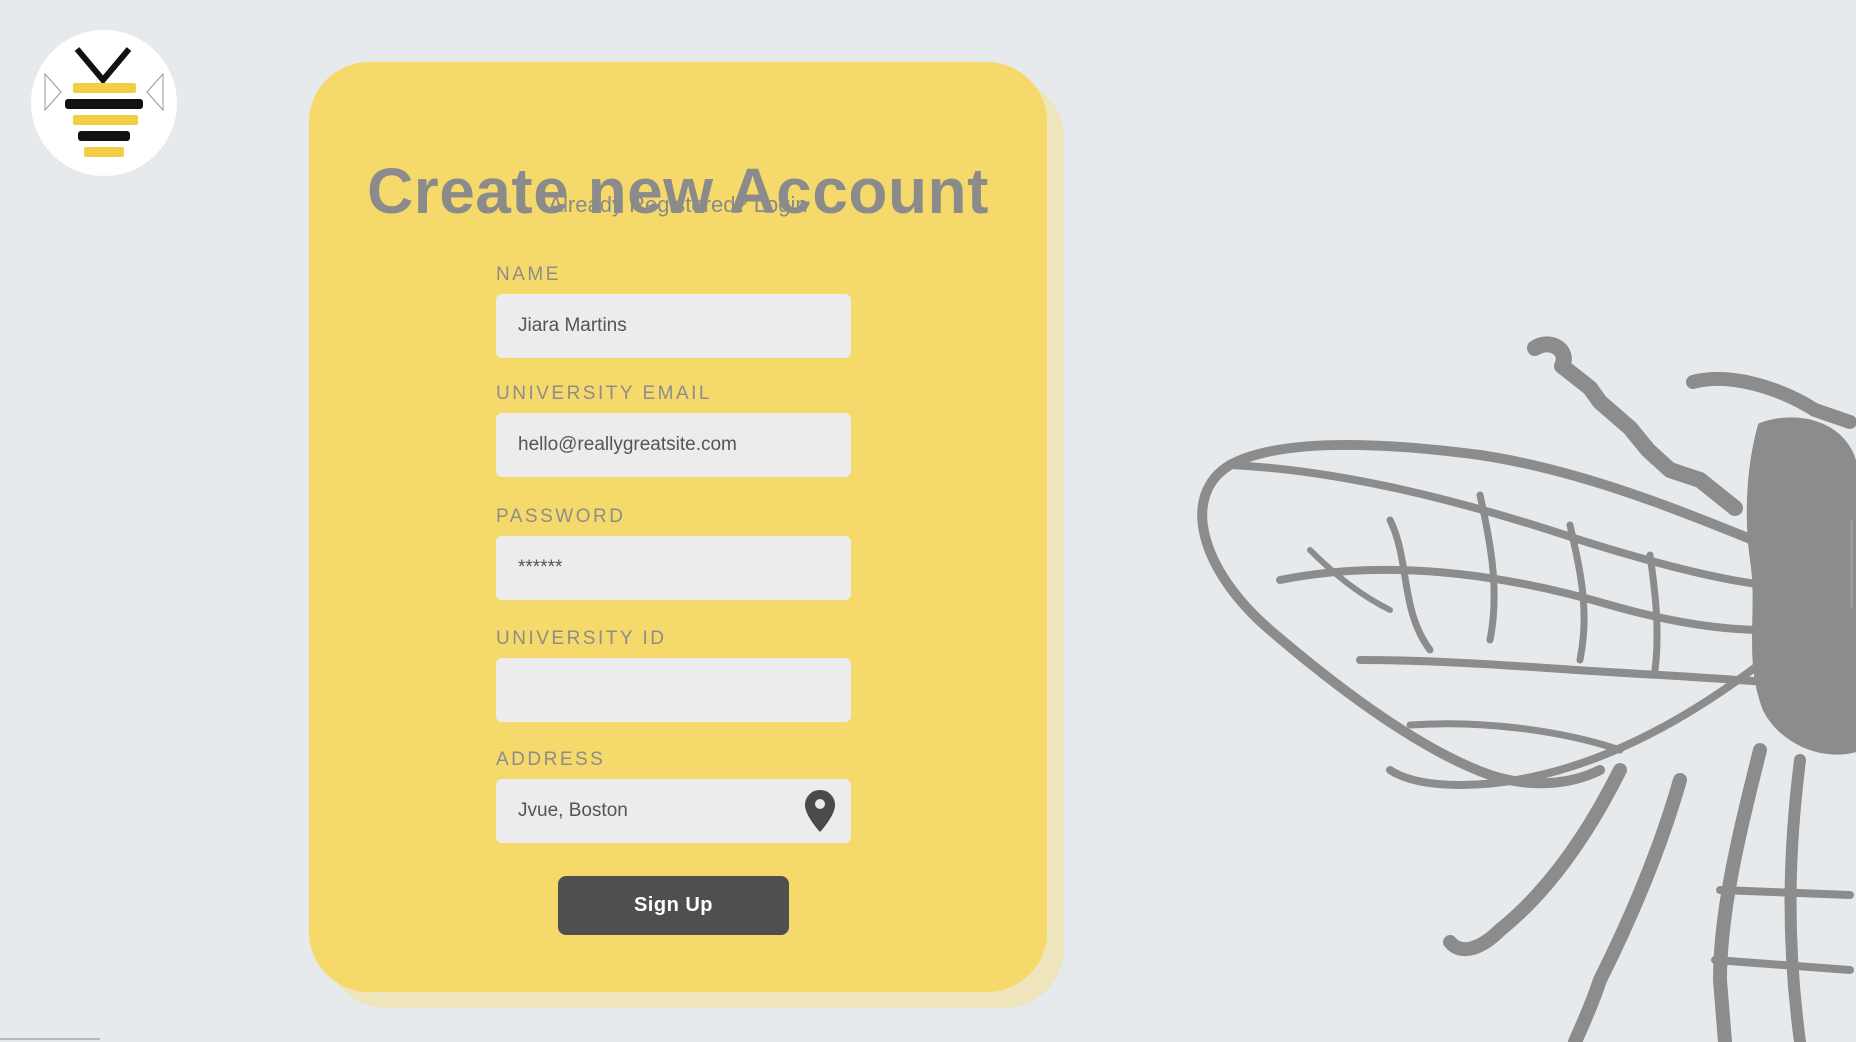 This screenshot has width=1856, height=1042. I want to click on address-label: ADDRESS, so click(551, 759).